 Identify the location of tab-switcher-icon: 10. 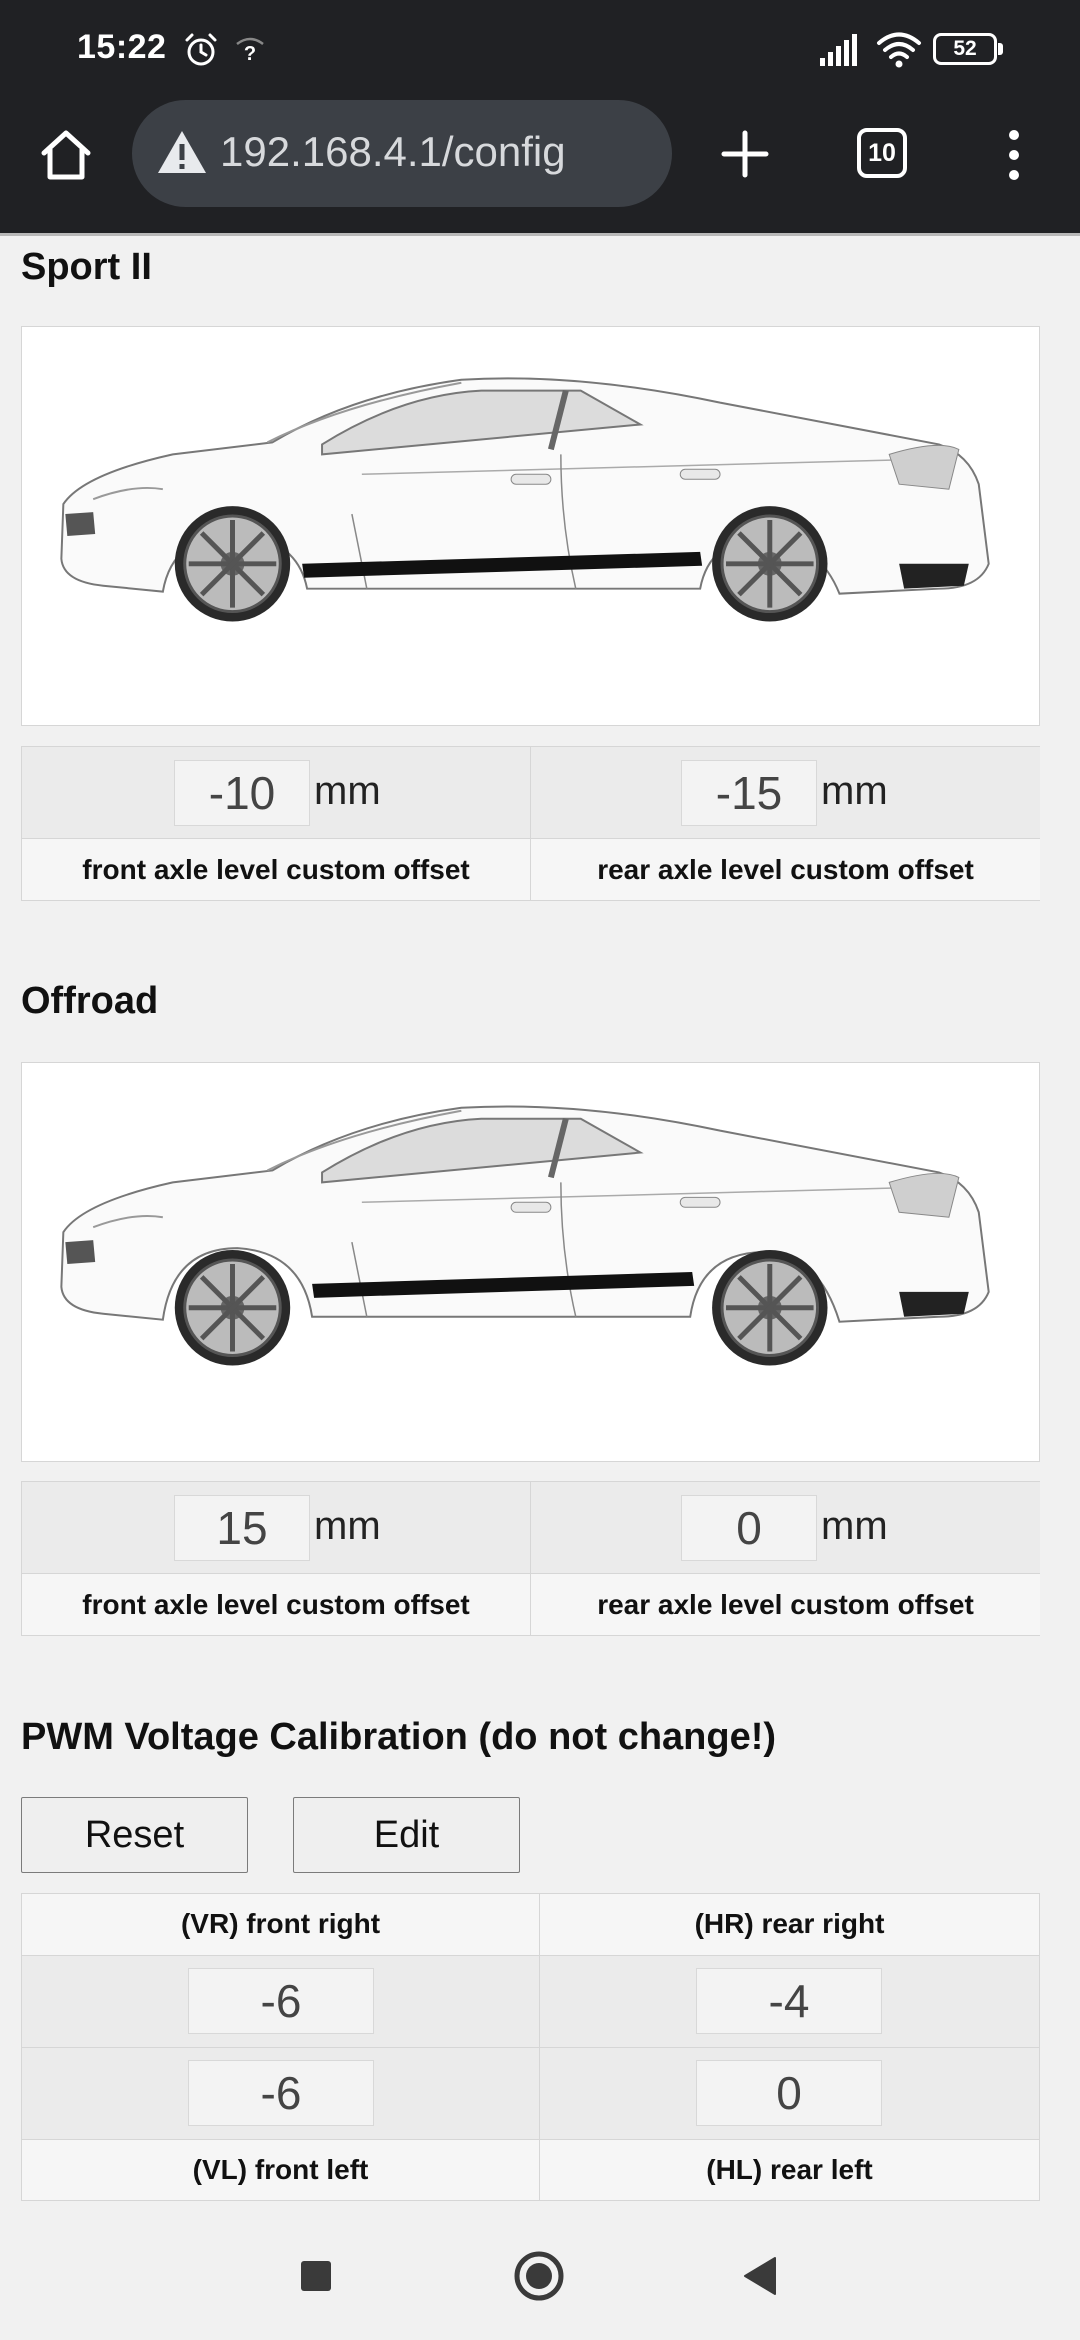
(882, 153).